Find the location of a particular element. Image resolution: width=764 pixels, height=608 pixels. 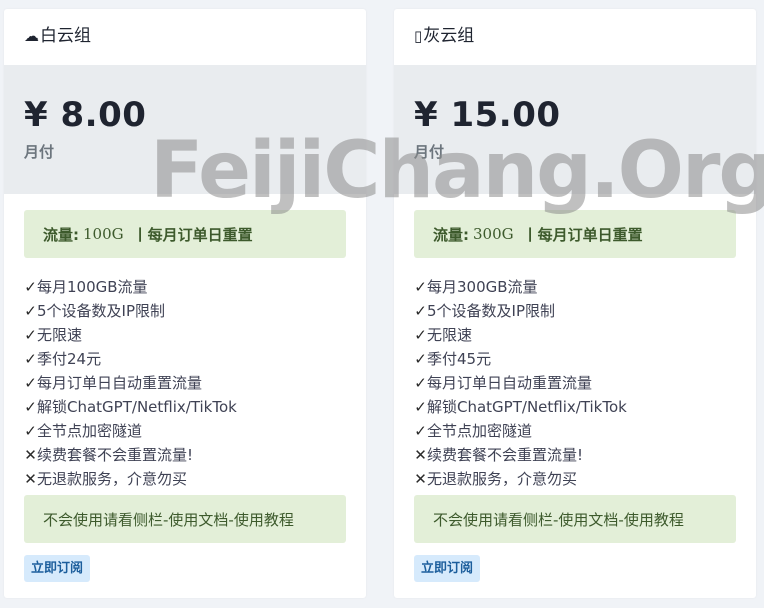

missing-glyph-icon: ▯ is located at coordinates (418, 36).